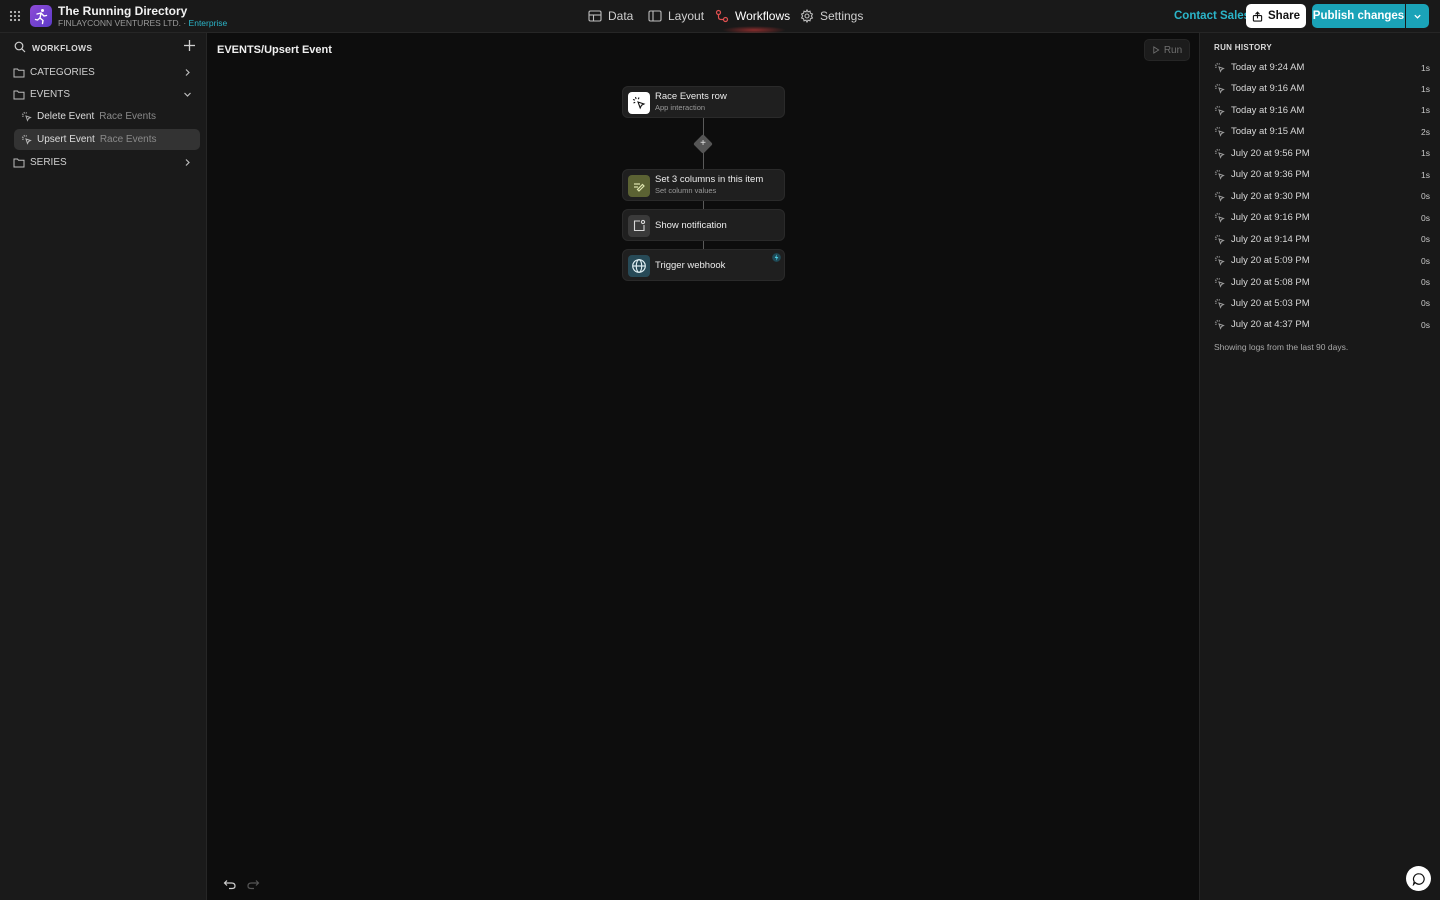  What do you see at coordinates (1268, 132) in the screenshot?
I see `run-time: Today at 9:15 AM` at bounding box center [1268, 132].